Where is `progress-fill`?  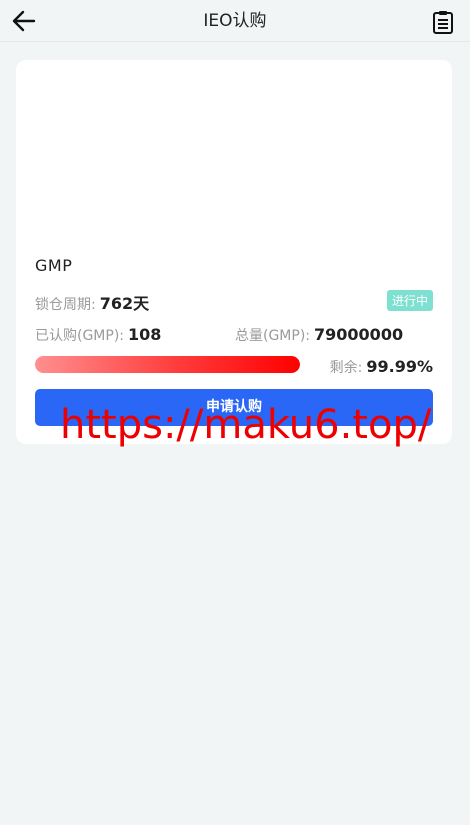 progress-fill is located at coordinates (167, 364).